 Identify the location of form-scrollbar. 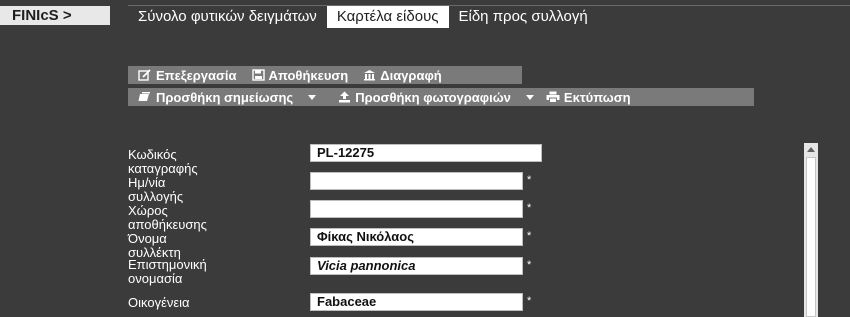
(811, 230).